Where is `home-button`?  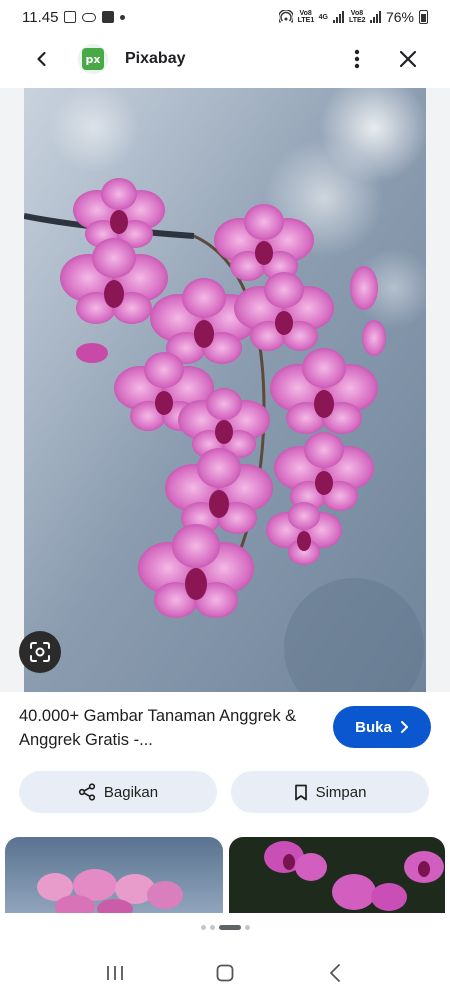
home-button is located at coordinates (225, 973).